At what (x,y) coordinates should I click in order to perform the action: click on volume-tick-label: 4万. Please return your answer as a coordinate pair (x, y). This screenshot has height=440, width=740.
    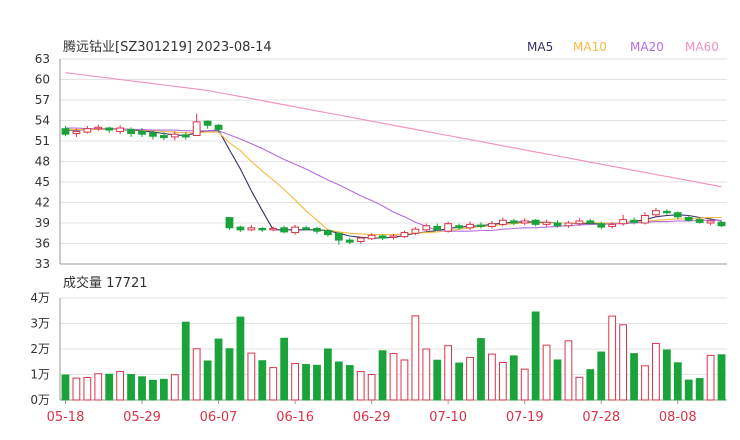
    Looking at the image, I should click on (40, 298).